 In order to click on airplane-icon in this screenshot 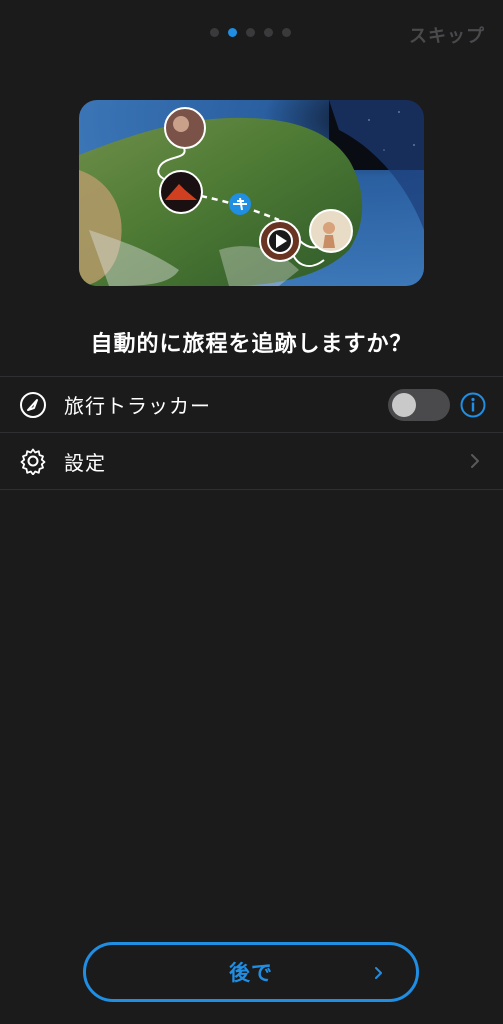, I will do `click(240, 204)`.